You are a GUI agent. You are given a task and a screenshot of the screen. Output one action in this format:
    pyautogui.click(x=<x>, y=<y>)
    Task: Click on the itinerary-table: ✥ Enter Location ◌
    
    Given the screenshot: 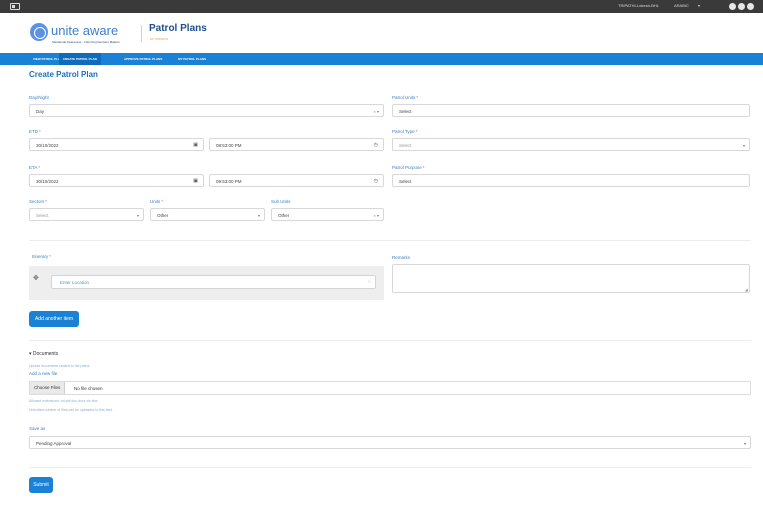 What is the action you would take?
    pyautogui.click(x=206, y=283)
    